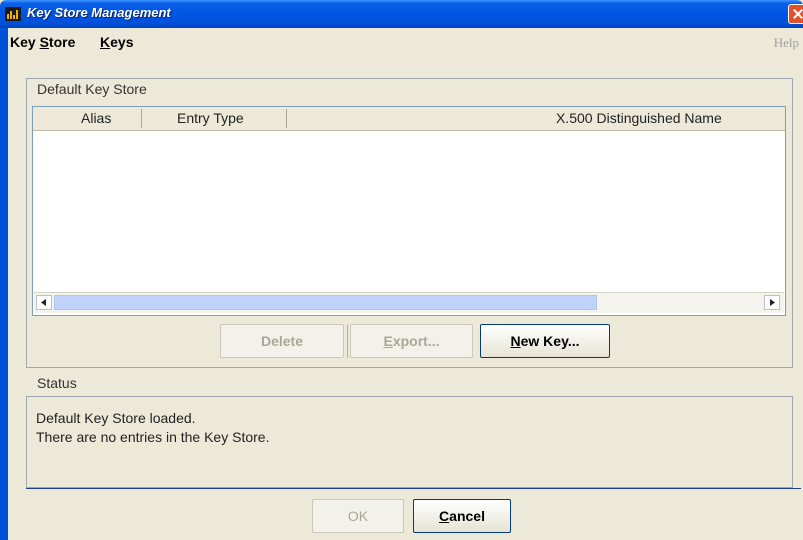  I want to click on cancel-button: Cancel, so click(462, 516).